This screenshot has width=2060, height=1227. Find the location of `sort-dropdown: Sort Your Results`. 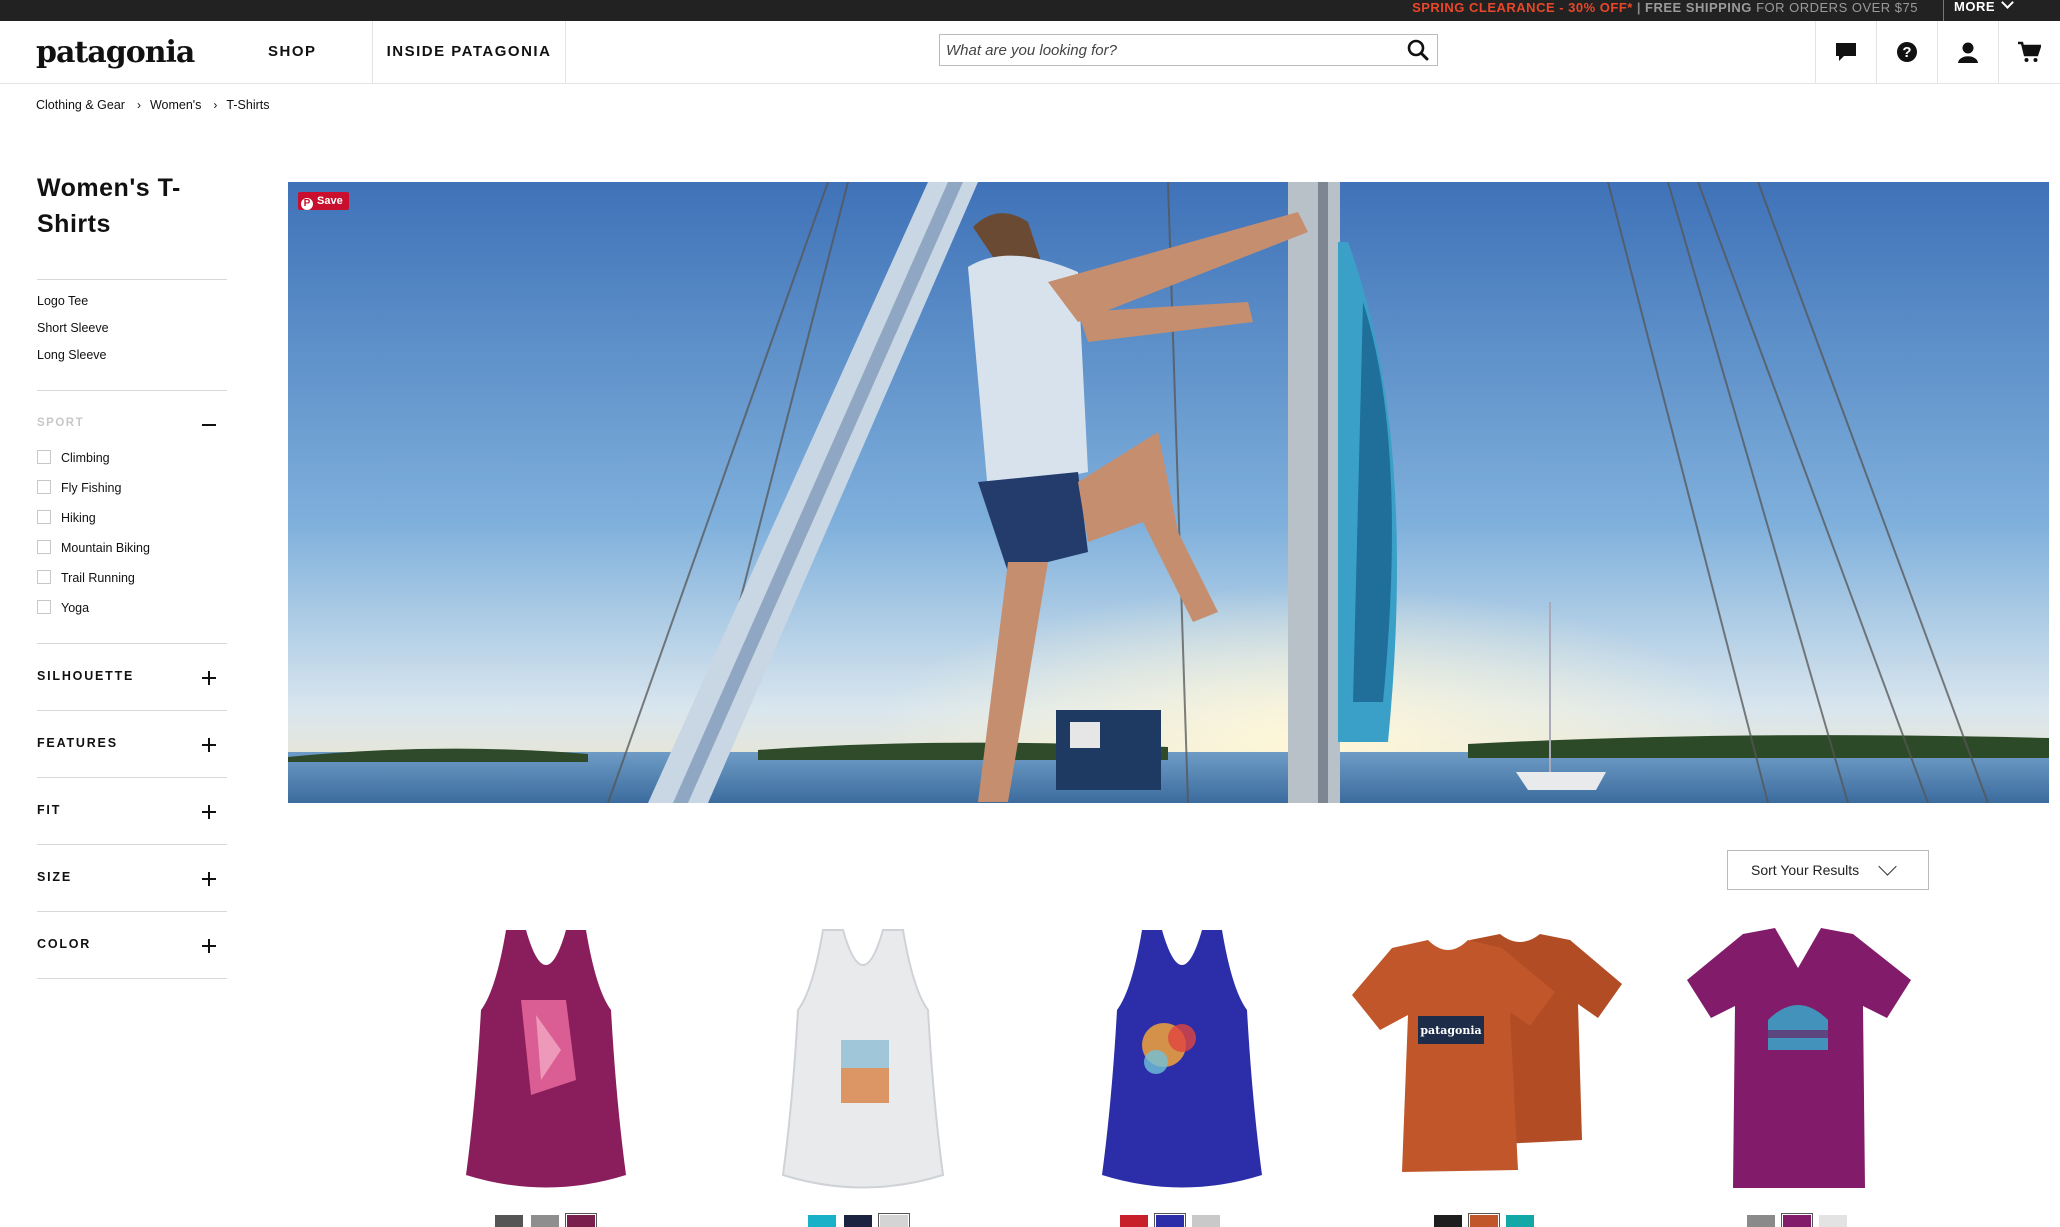

sort-dropdown: Sort Your Results is located at coordinates (1828, 870).